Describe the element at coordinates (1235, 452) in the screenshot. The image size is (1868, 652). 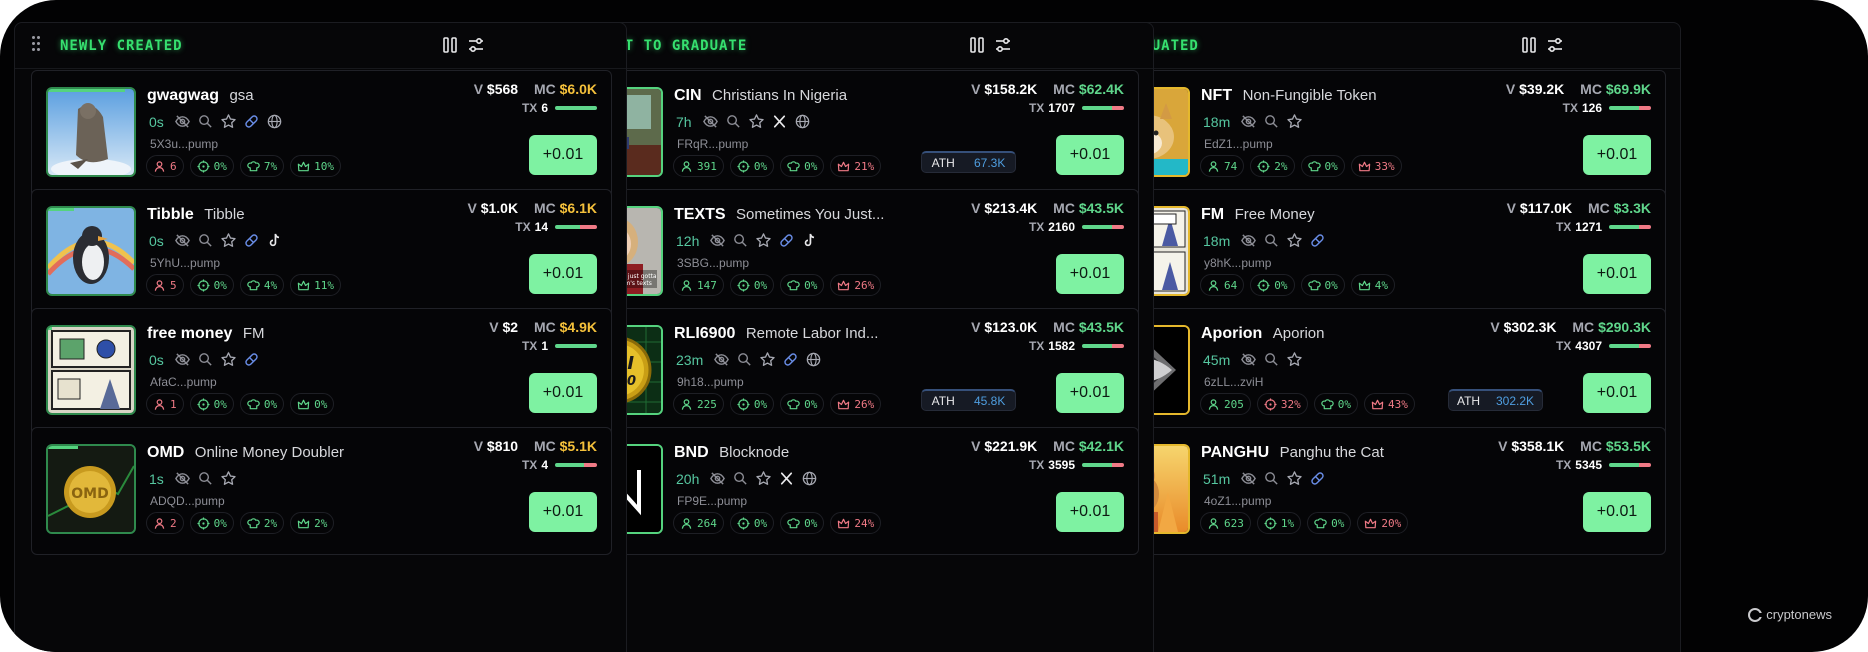
I see `token-ticker: PANGHU` at that location.